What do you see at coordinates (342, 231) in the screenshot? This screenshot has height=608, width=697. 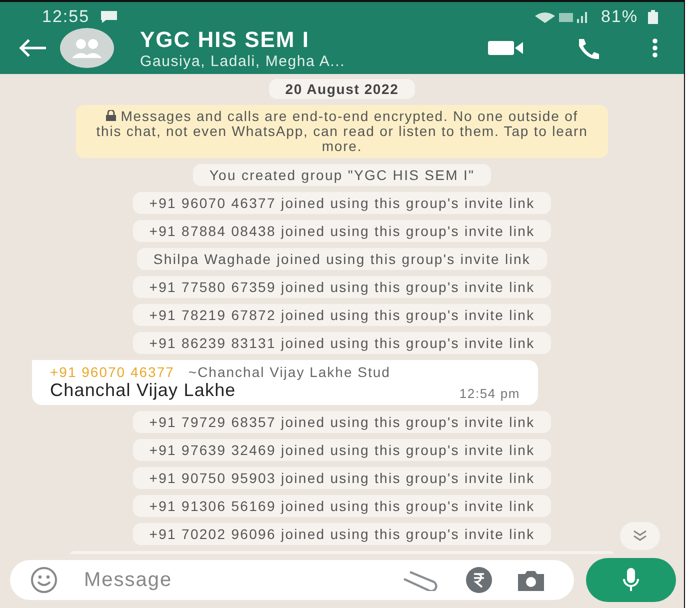 I see `system-message: +91 87884 08438 joined using this group's invite link` at bounding box center [342, 231].